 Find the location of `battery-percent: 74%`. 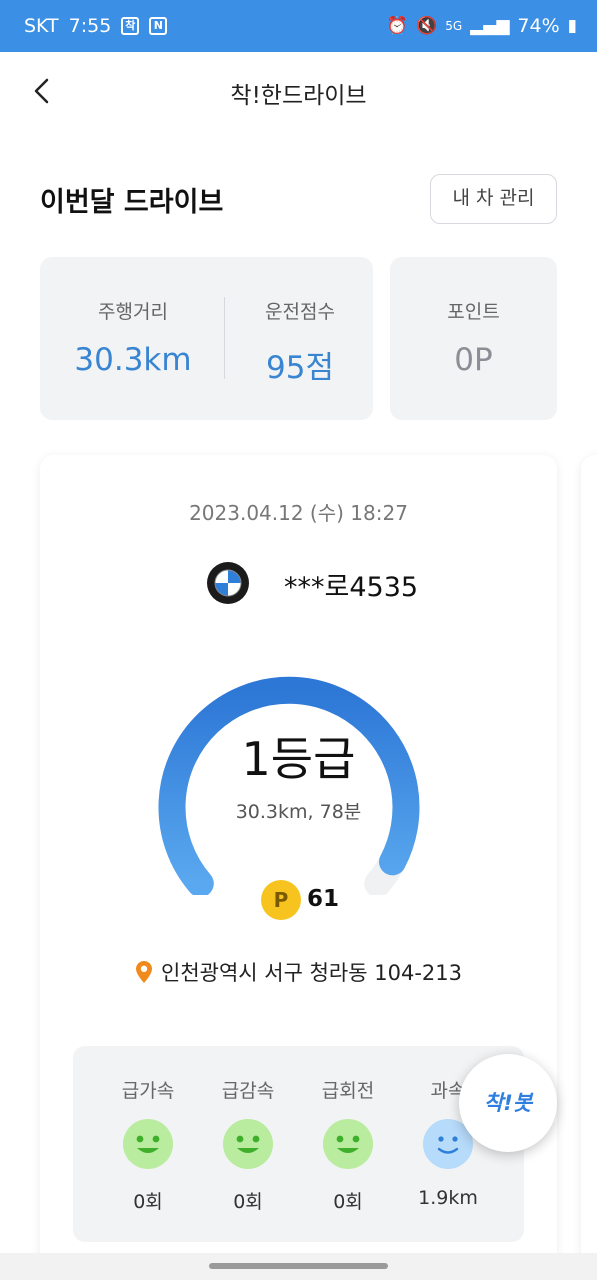

battery-percent: 74% is located at coordinates (538, 26).